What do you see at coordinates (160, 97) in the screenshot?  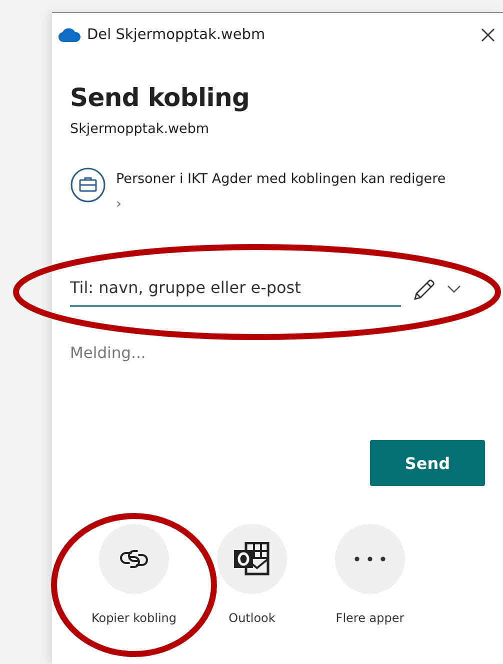 I see `dialog-heading: Send kobling` at bounding box center [160, 97].